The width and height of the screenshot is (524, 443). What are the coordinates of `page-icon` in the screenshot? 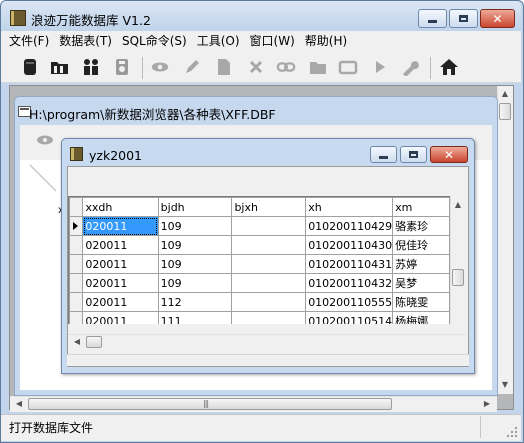 It's located at (224, 67).